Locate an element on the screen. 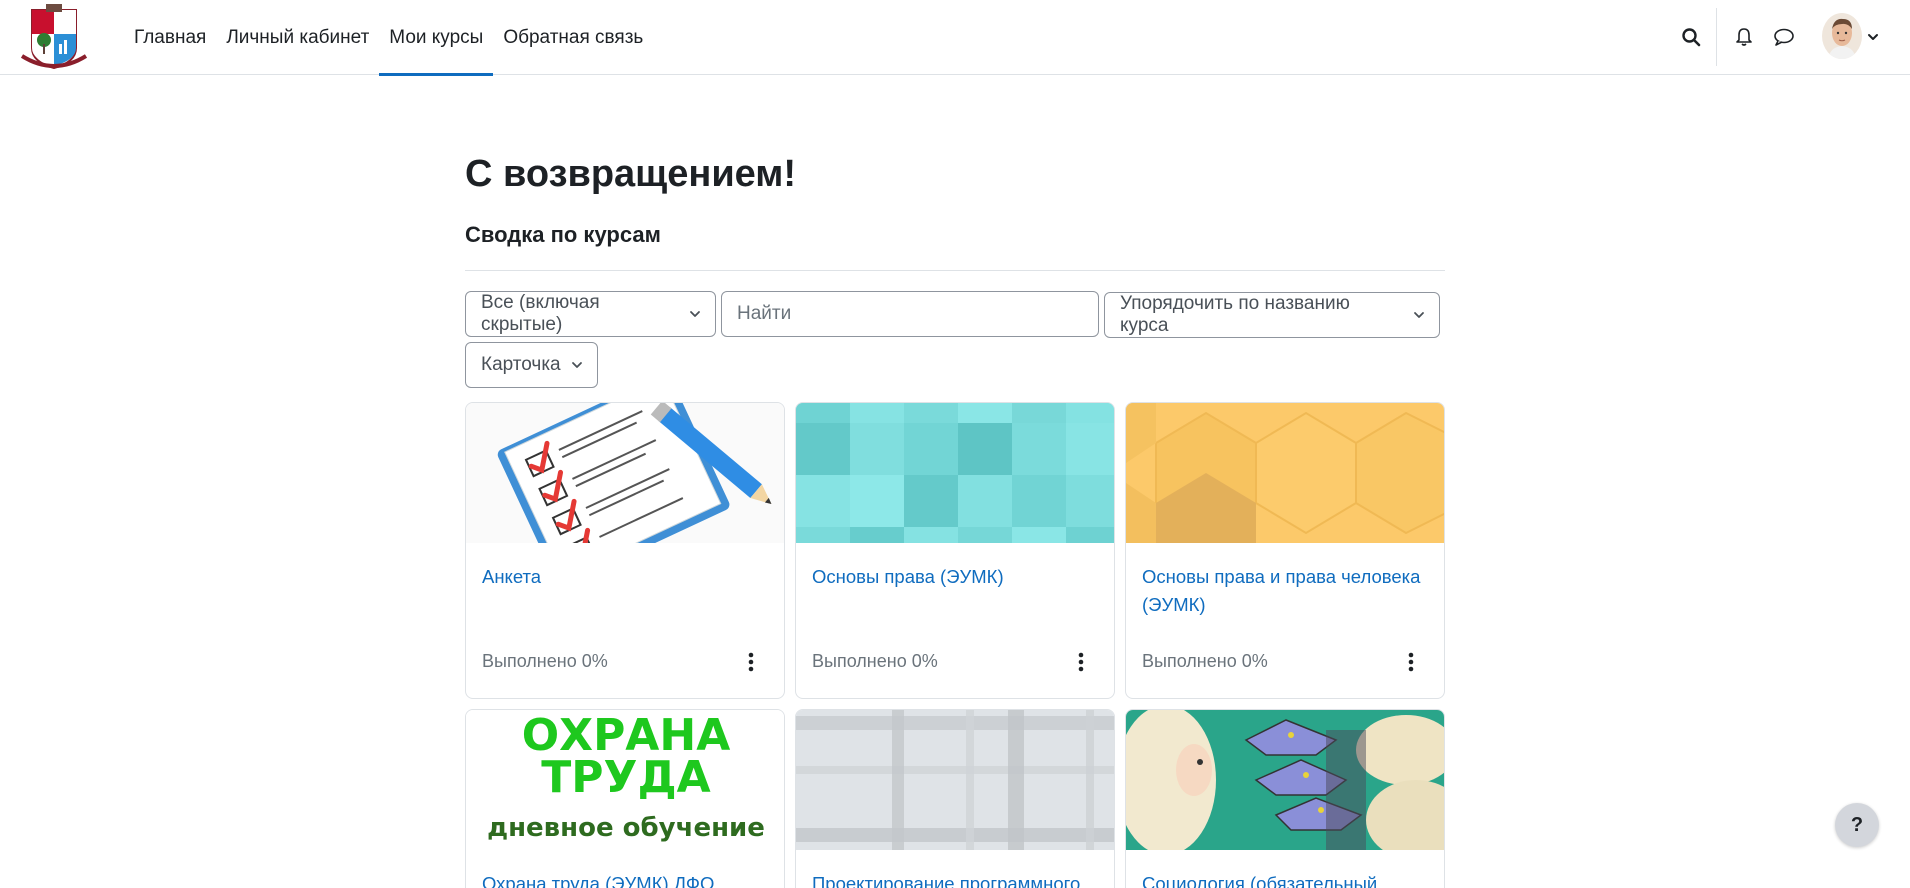 The width and height of the screenshot is (1910, 888). course-image-text: ТРУДА is located at coordinates (626, 777).